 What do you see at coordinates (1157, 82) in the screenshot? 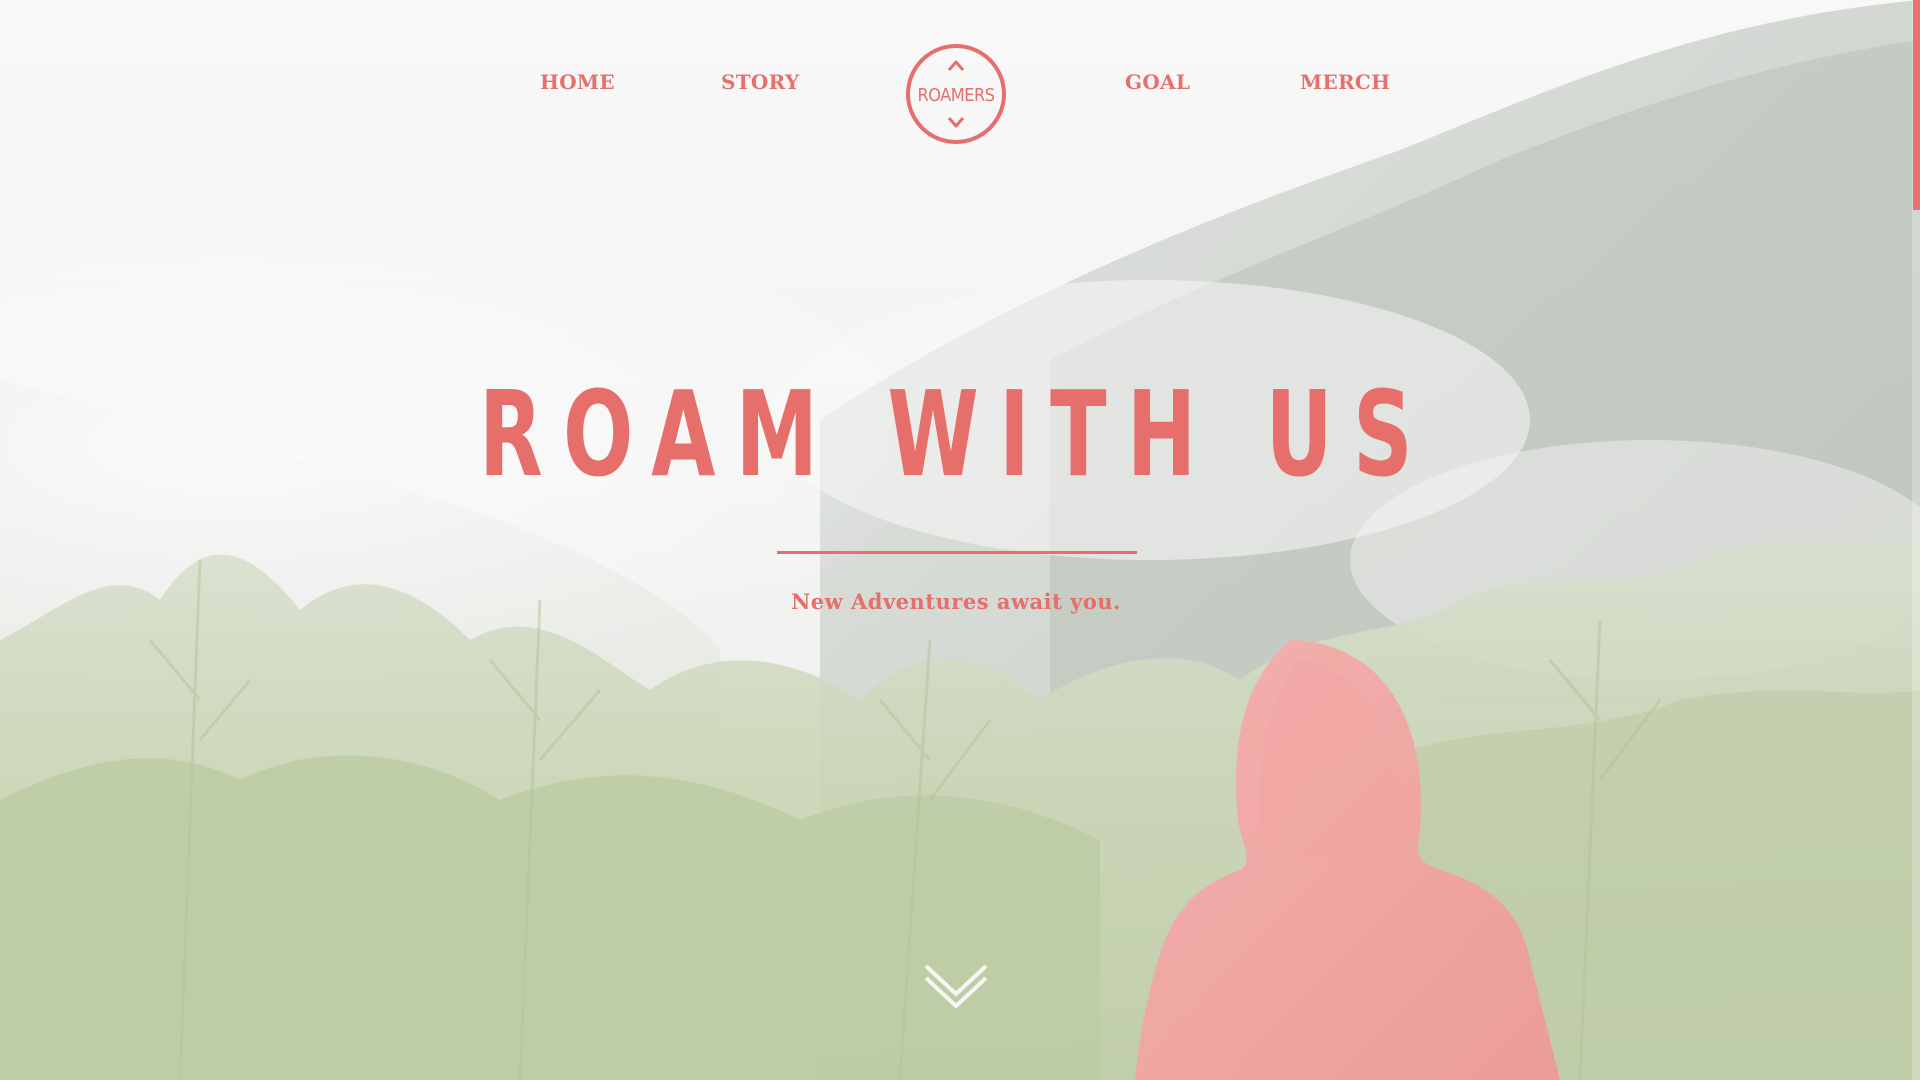
I see `nav-goal-link: GOAL` at bounding box center [1157, 82].